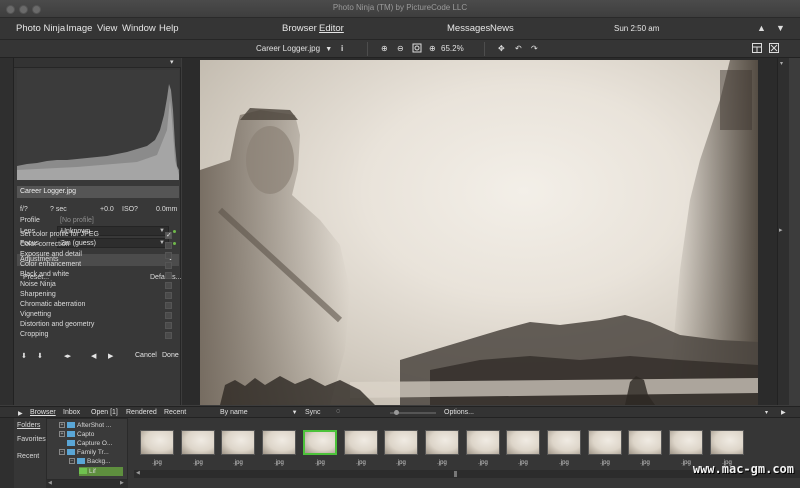  What do you see at coordinates (259, 412) in the screenshot?
I see `sort-dropdown: By name ▼` at bounding box center [259, 412].